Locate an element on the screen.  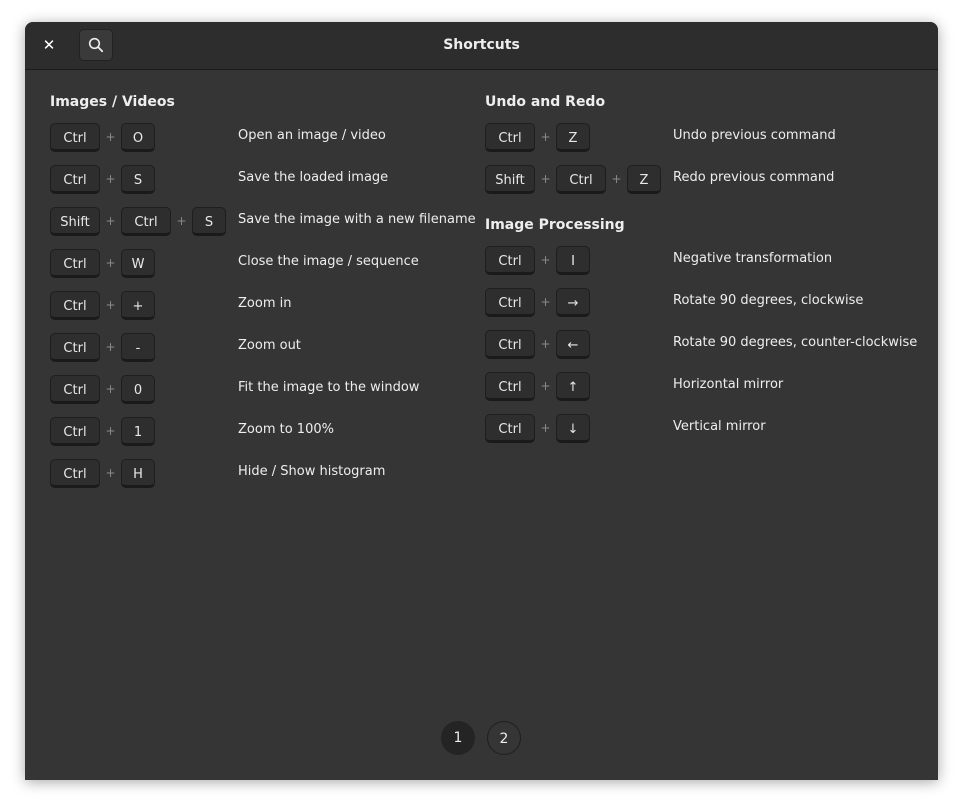
shortcut-row: Ctrl + → Rotate 90 degrees, clockwise is located at coordinates (710, 302).